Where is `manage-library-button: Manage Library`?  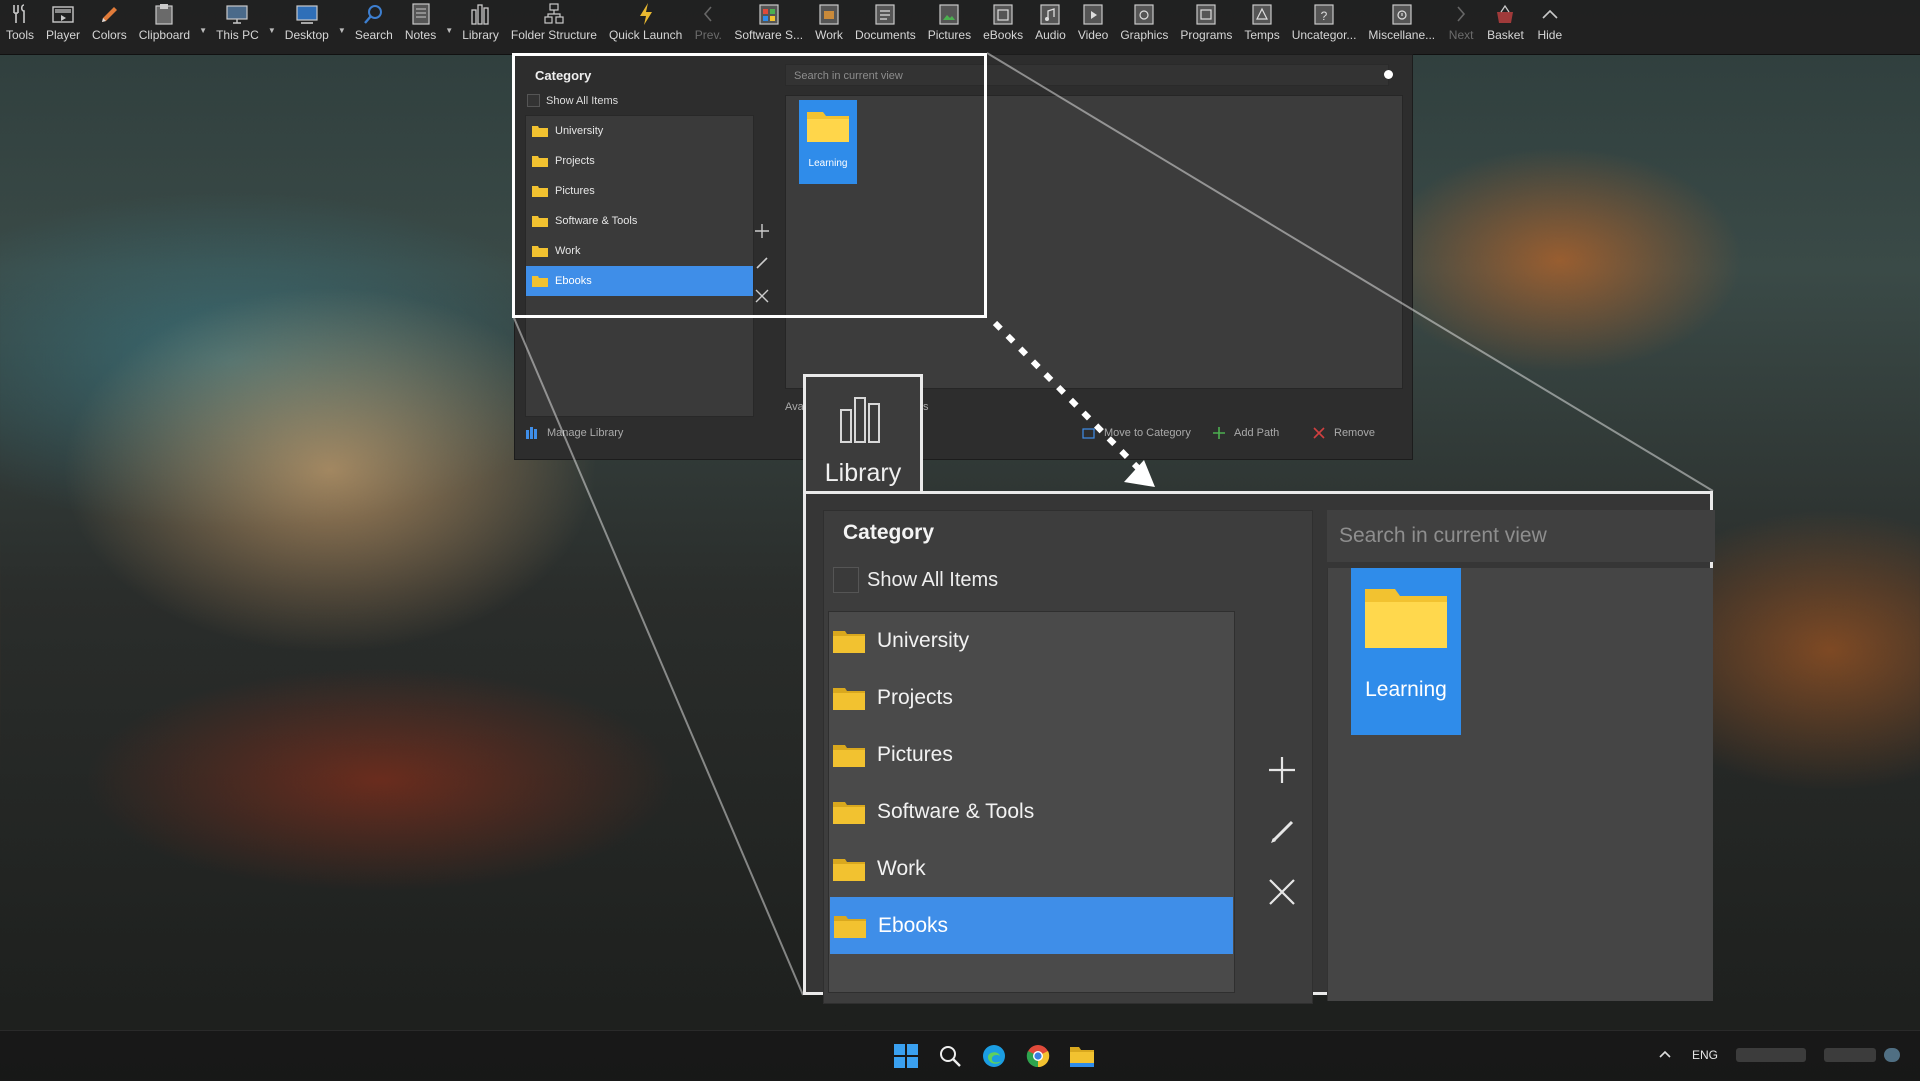 manage-library-button: Manage Library is located at coordinates (574, 433).